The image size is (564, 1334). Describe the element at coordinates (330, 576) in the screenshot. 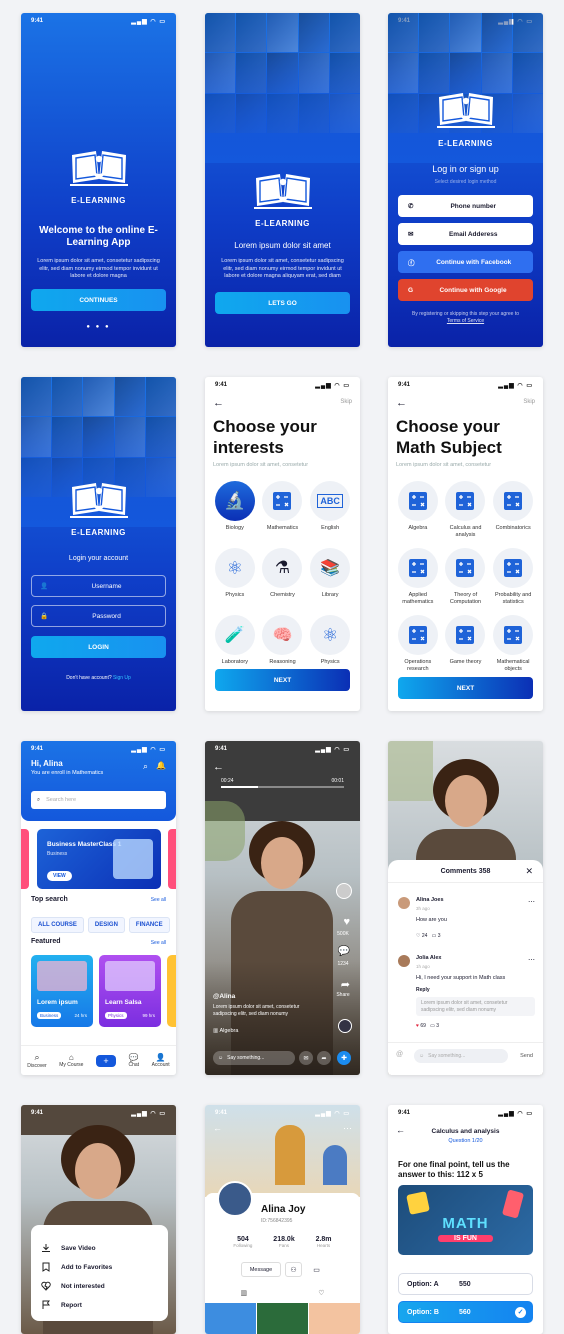

I see `interest-library: 📚 Library` at that location.